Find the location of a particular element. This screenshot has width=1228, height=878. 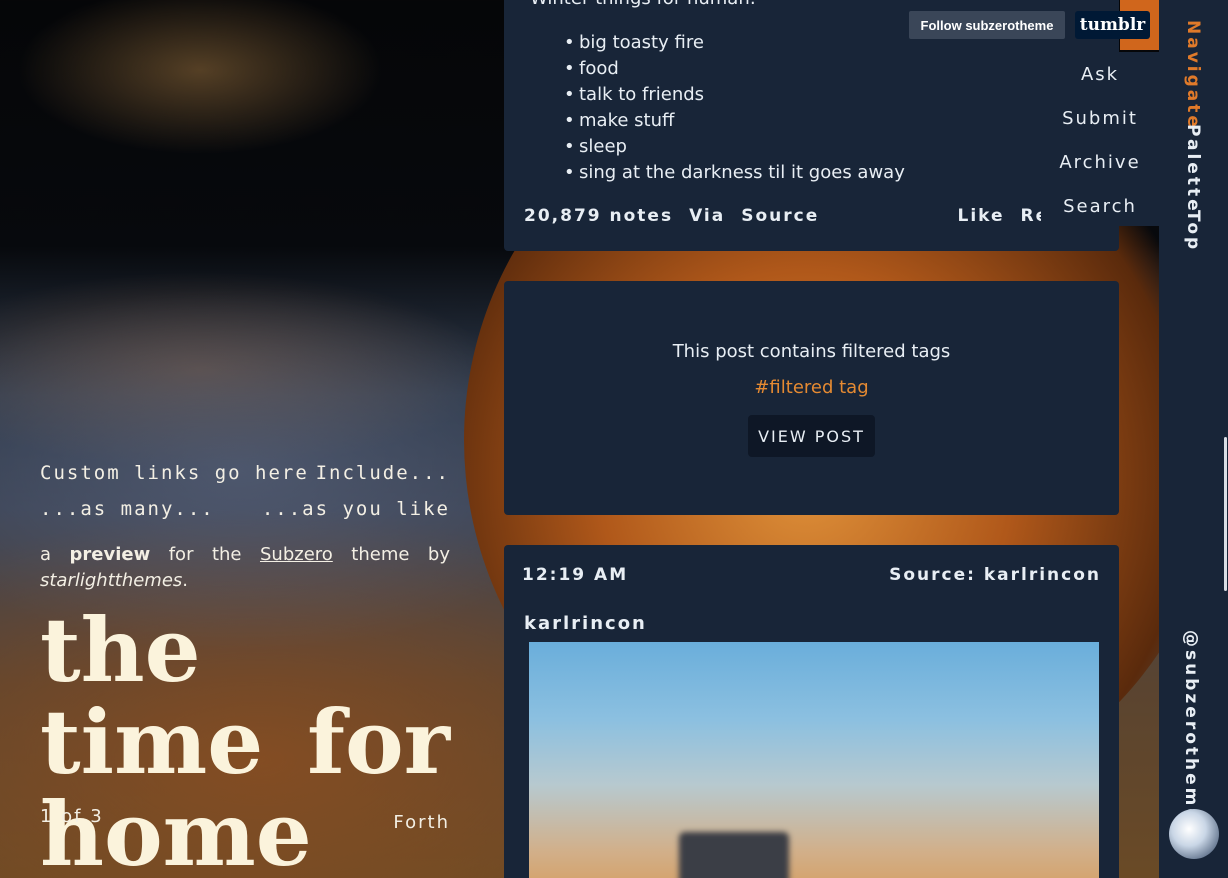

list-item: talk to friends is located at coordinates (734, 95).